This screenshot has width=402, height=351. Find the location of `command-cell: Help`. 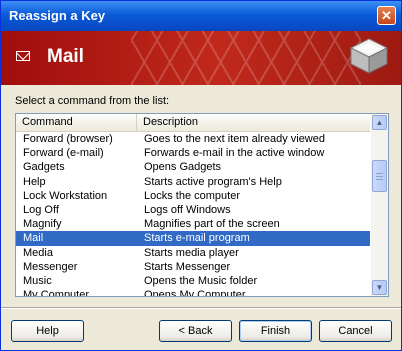

command-cell: Help is located at coordinates (34, 181).